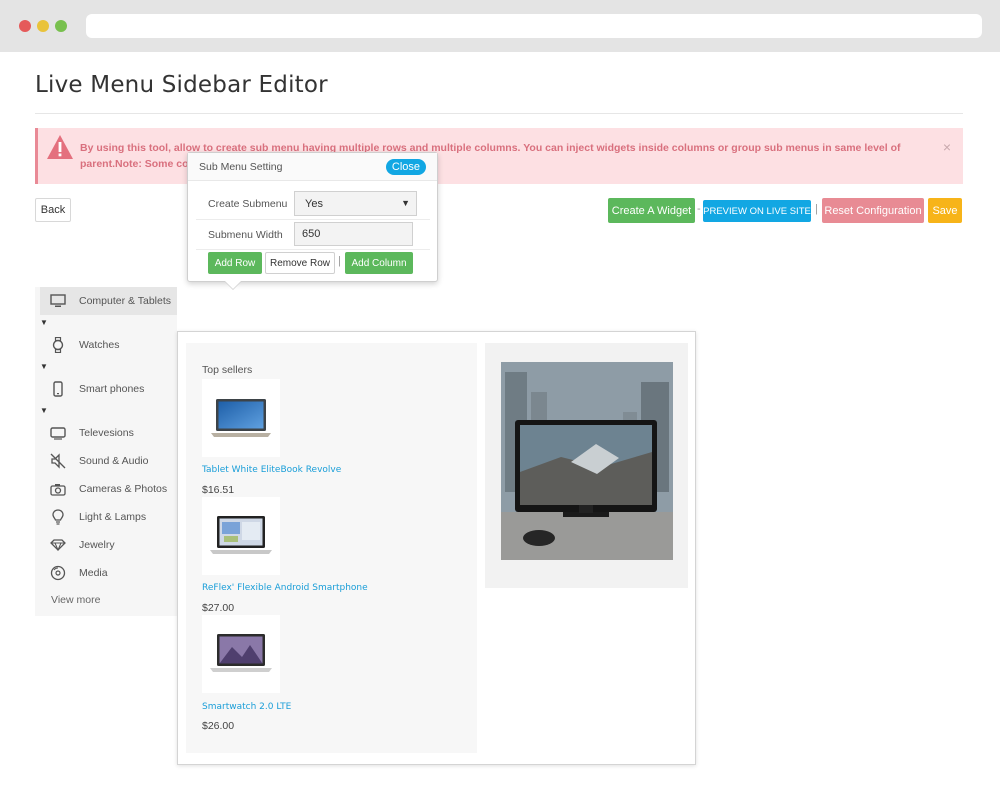 This screenshot has width=1000, height=798. I want to click on sidebar-item-televisions: Televesions, so click(108, 433).